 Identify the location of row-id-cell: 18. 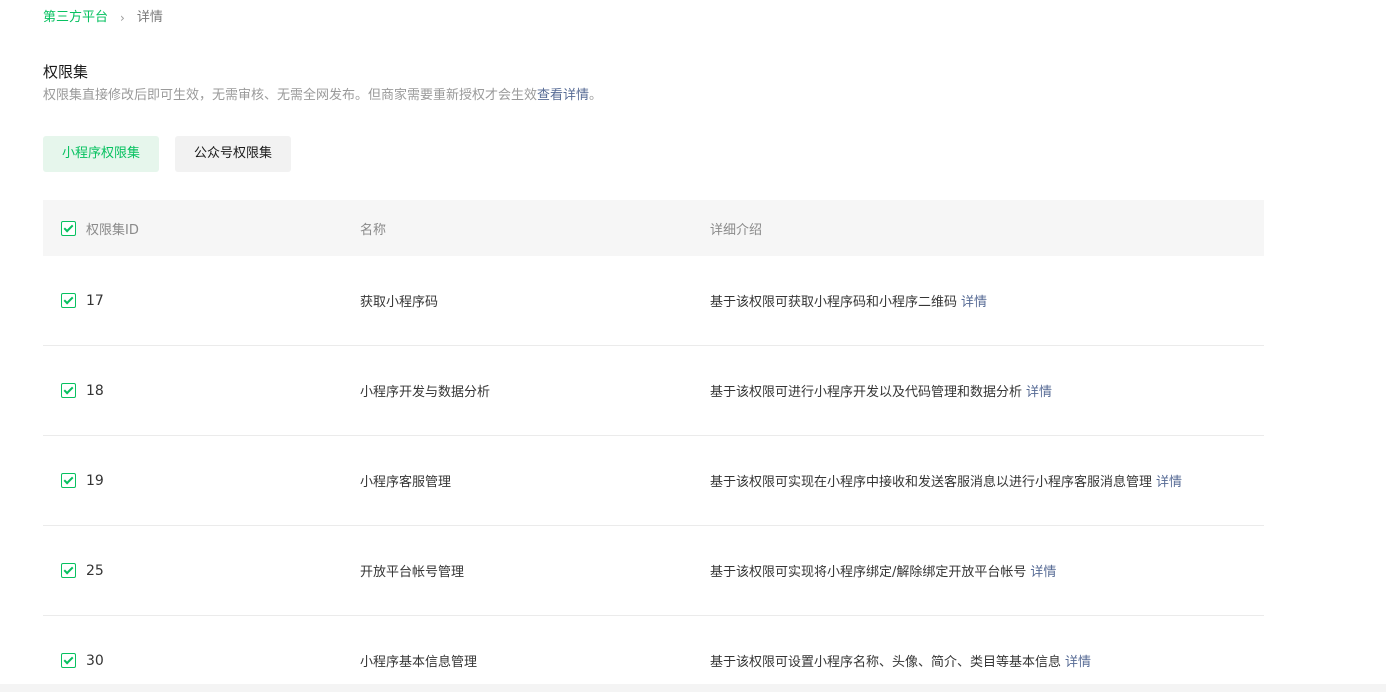
(201, 391).